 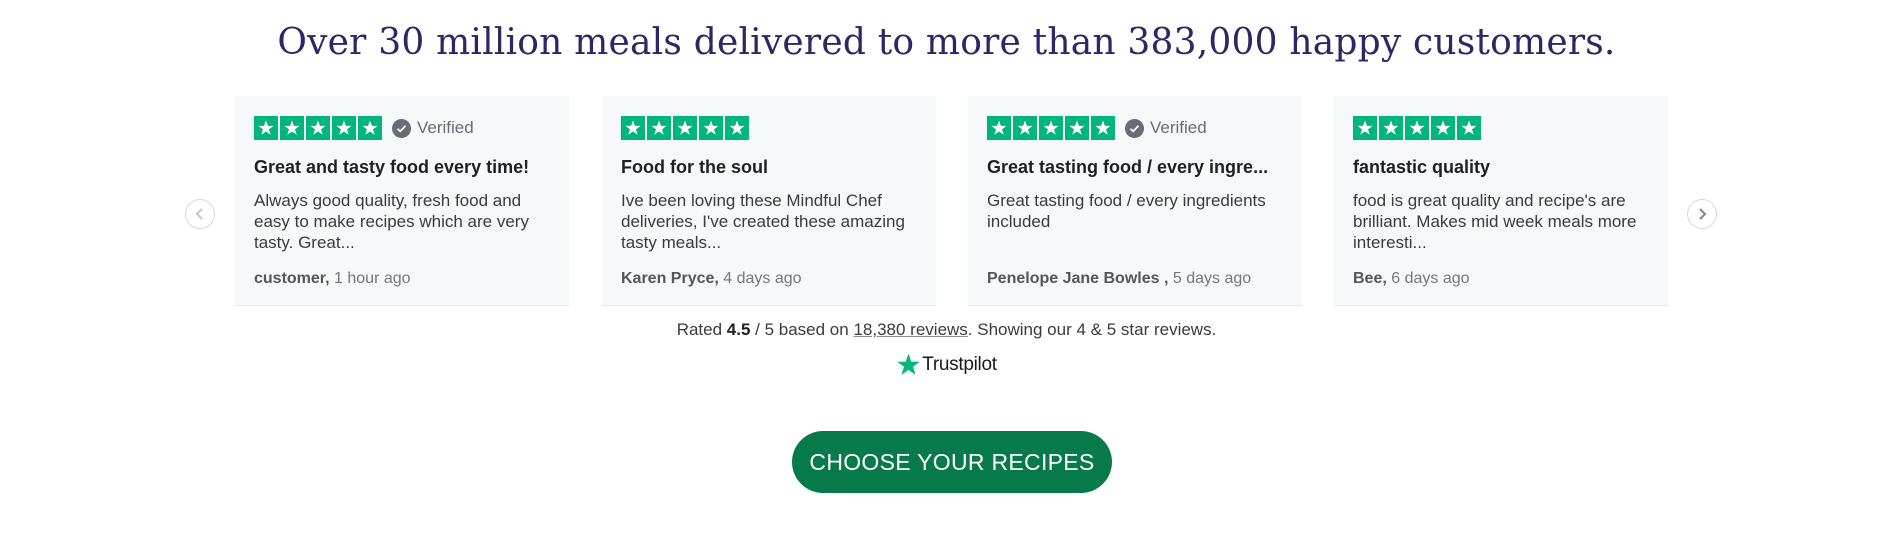 What do you see at coordinates (910, 329) in the screenshot?
I see `reviews-count-link: 18,380 reviews` at bounding box center [910, 329].